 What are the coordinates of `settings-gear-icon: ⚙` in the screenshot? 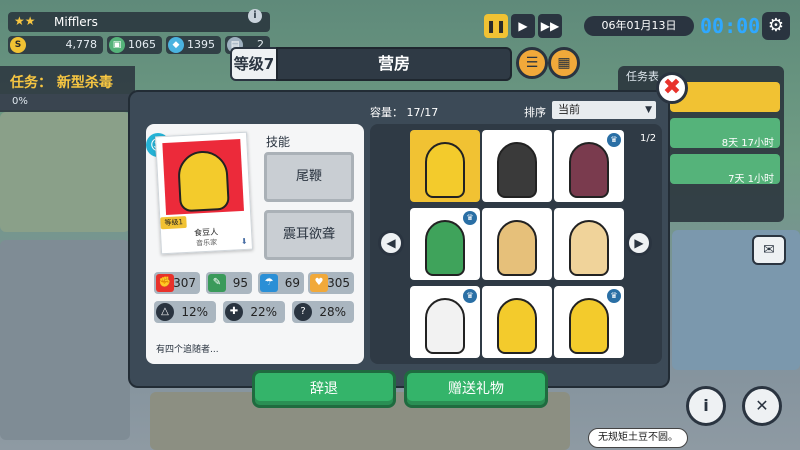 It's located at (776, 26).